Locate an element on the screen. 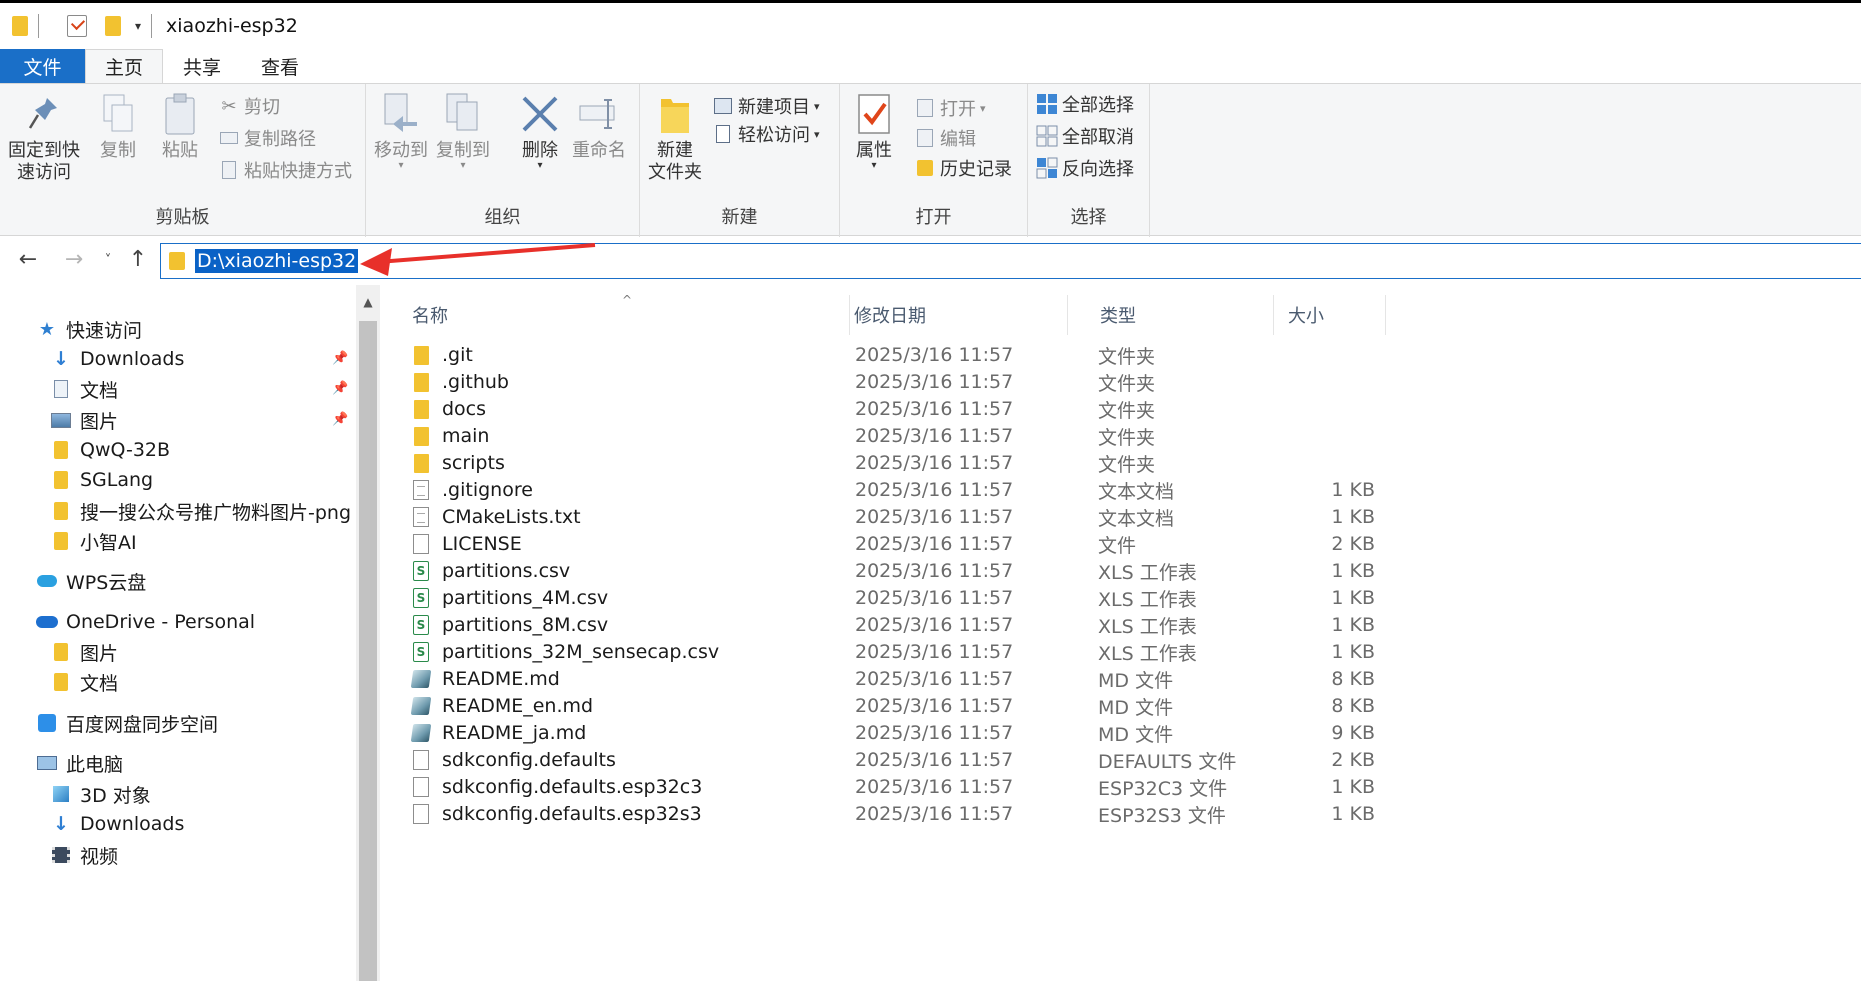 Image resolution: width=1861 pixels, height=981 pixels. nav-onedrive-pictures: 图片 is located at coordinates (84, 652).